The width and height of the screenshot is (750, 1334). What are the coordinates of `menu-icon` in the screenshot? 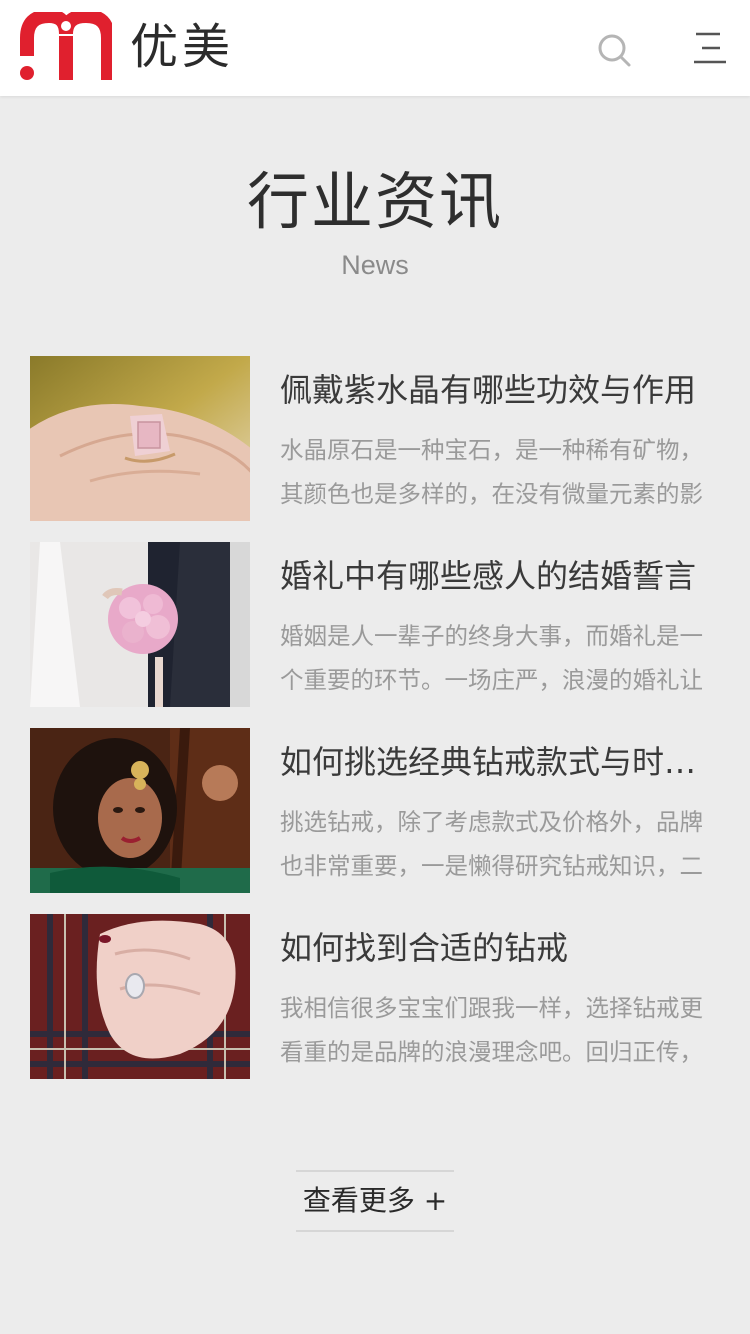 It's located at (710, 48).